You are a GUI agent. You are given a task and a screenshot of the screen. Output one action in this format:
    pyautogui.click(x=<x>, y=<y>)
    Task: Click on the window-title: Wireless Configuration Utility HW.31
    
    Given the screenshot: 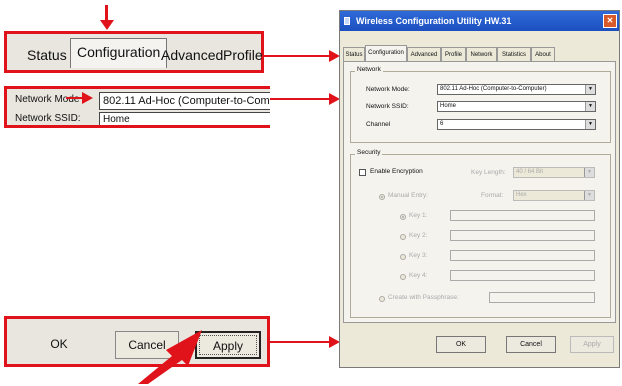 What is the action you would take?
    pyautogui.click(x=434, y=21)
    